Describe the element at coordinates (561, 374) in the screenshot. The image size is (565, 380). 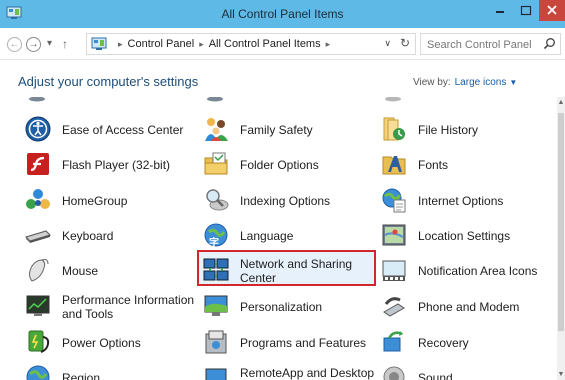
I see `scroll-down-icon: ▼` at that location.